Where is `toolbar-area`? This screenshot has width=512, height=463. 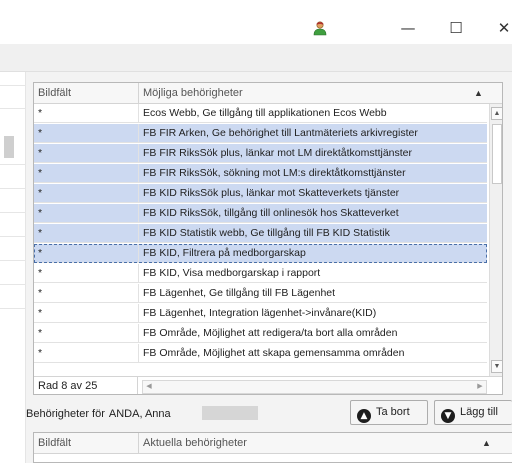 toolbar-area is located at coordinates (256, 58).